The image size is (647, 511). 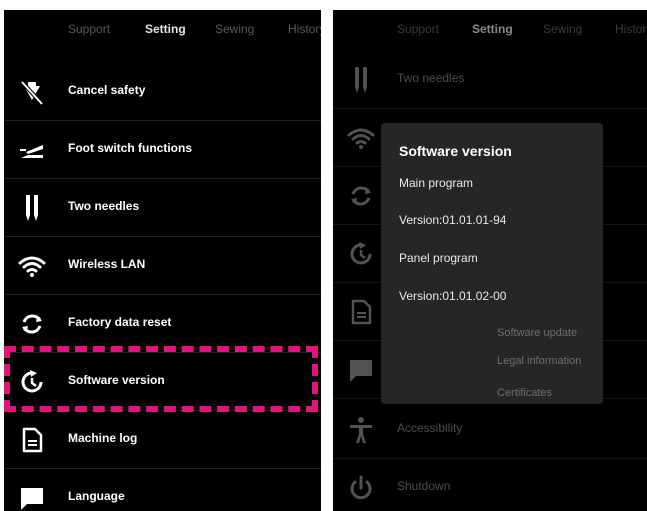 What do you see at coordinates (116, 380) in the screenshot?
I see `menu-item-label: Software version` at bounding box center [116, 380].